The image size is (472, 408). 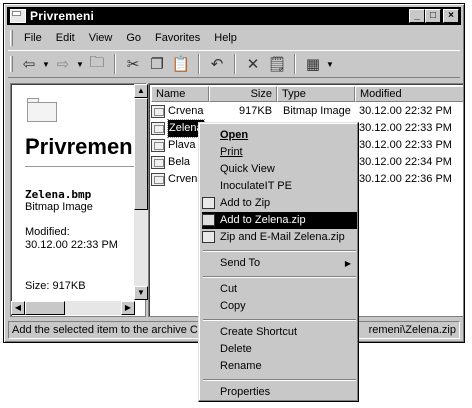 I want to click on menu-file: File, so click(x=33, y=38).